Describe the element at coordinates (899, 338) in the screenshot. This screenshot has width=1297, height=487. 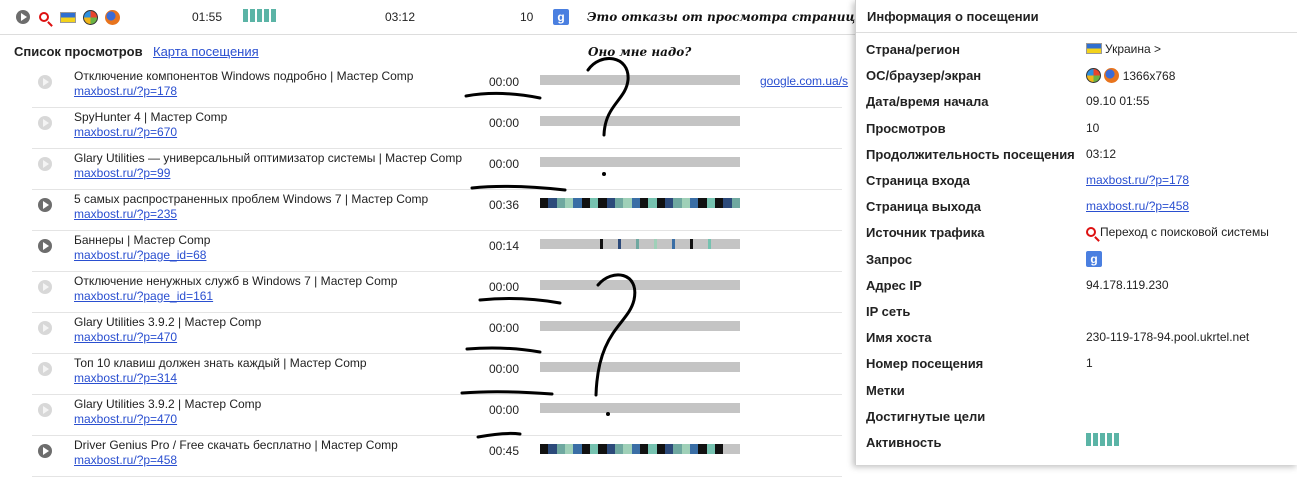
I see `info-label: Имя хоста` at that location.